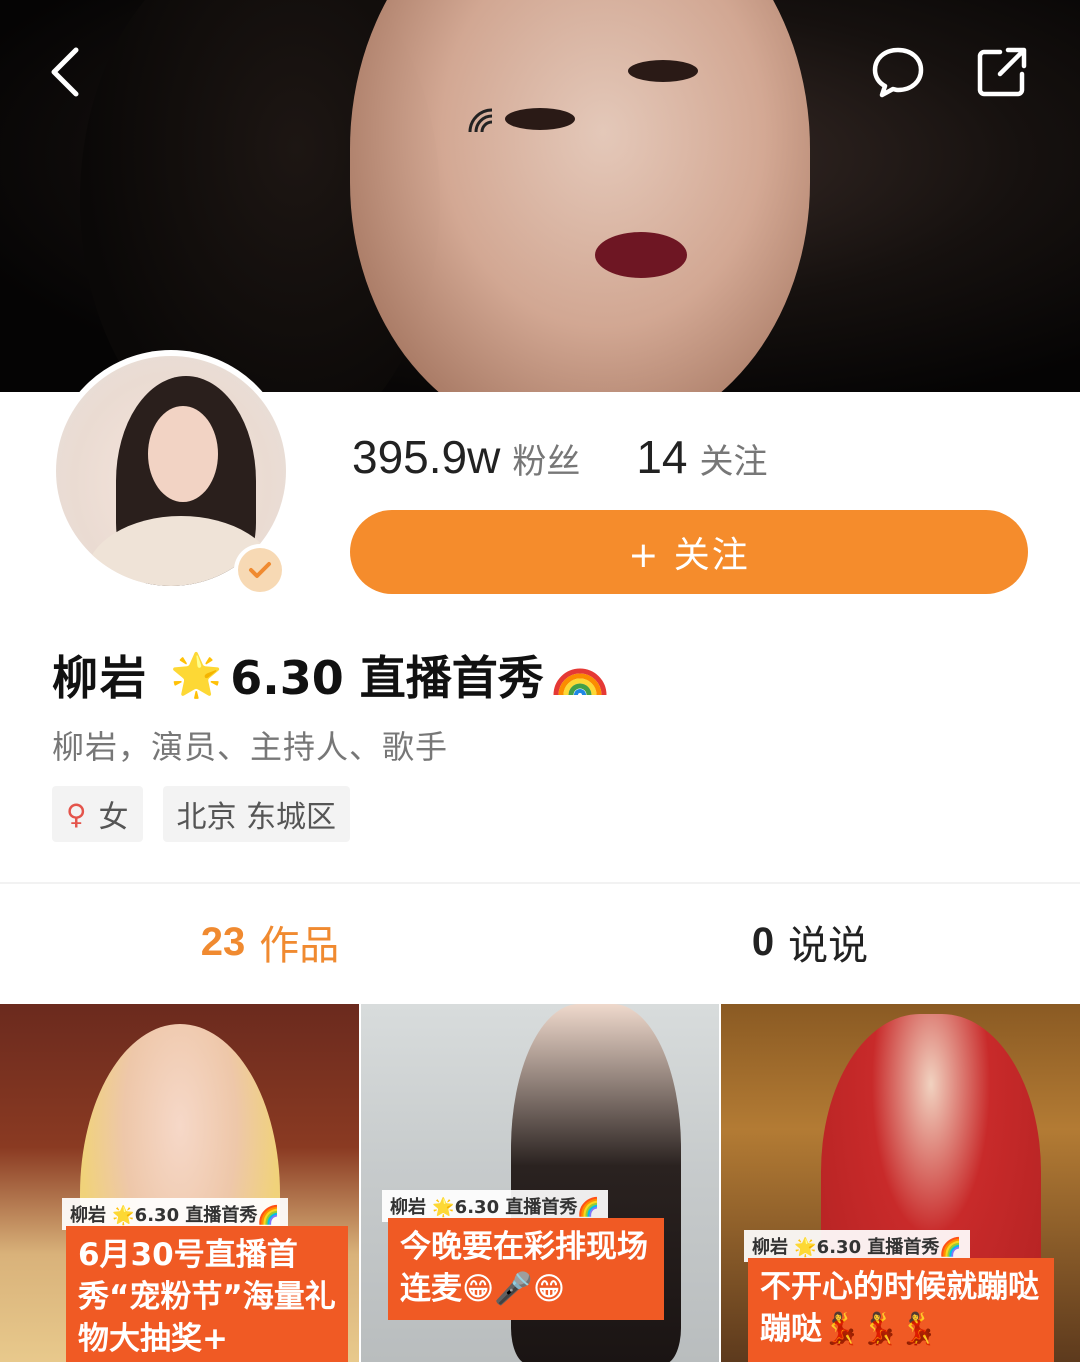 The width and height of the screenshot is (1080, 1362). What do you see at coordinates (689, 552) in the screenshot?
I see `follow-button: + 关注` at bounding box center [689, 552].